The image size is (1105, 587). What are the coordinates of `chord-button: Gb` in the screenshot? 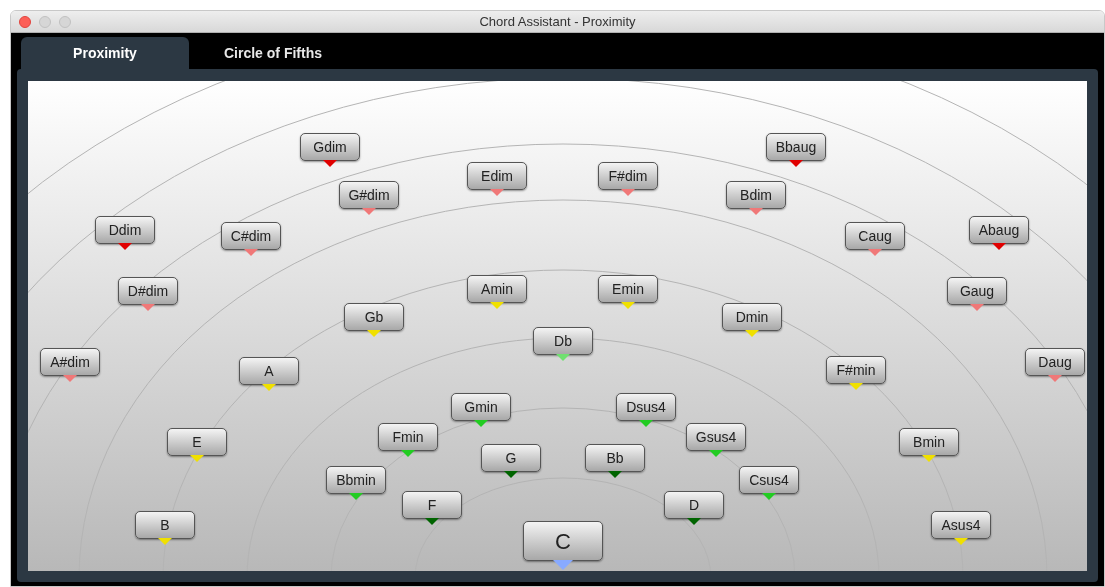 It's located at (374, 317).